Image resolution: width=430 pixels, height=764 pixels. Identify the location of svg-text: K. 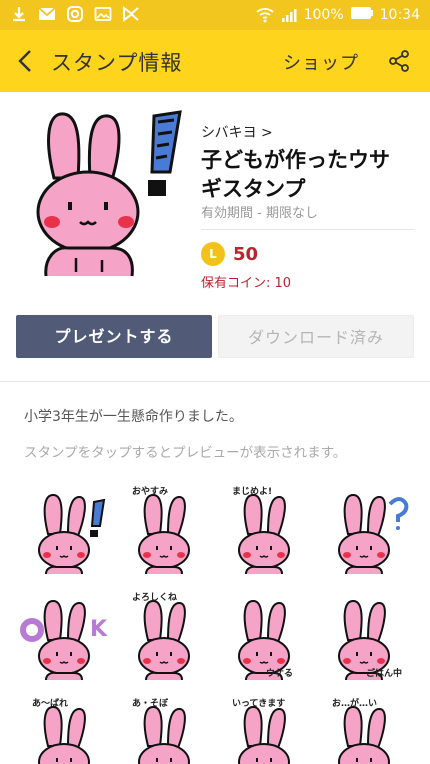
(99, 629).